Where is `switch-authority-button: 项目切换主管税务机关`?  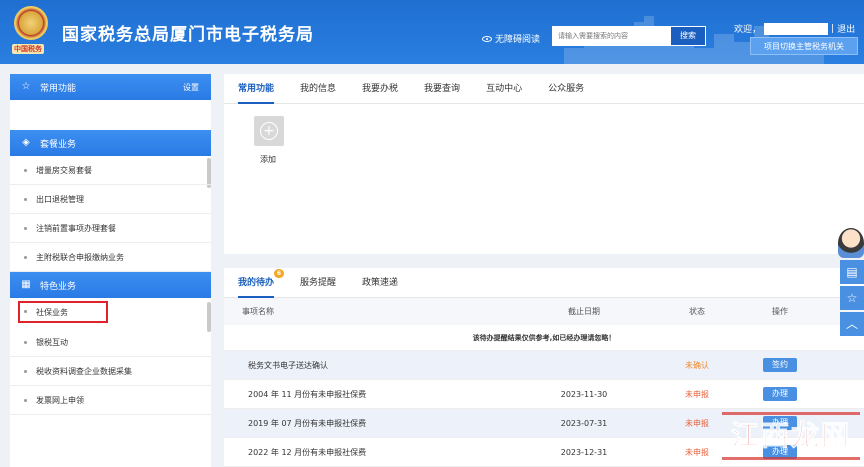 switch-authority-button: 项目切换主管税务机关 is located at coordinates (804, 46).